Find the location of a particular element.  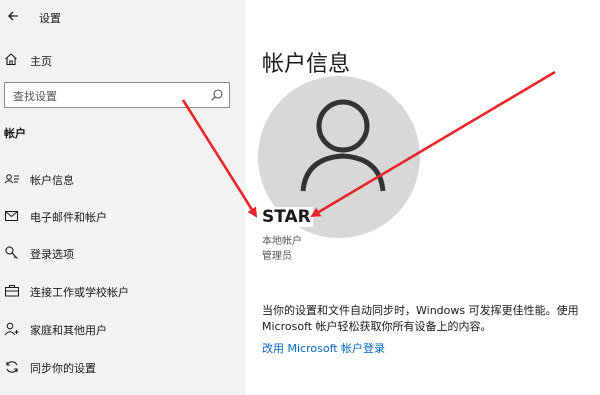

sync-icon is located at coordinates (12, 367).